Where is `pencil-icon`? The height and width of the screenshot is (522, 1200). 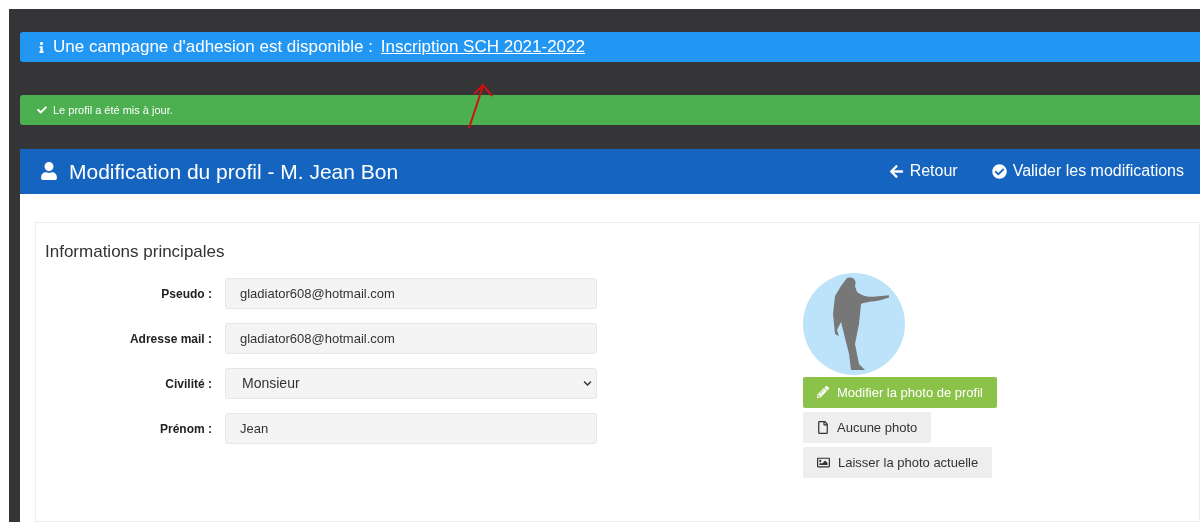
pencil-icon is located at coordinates (823, 392).